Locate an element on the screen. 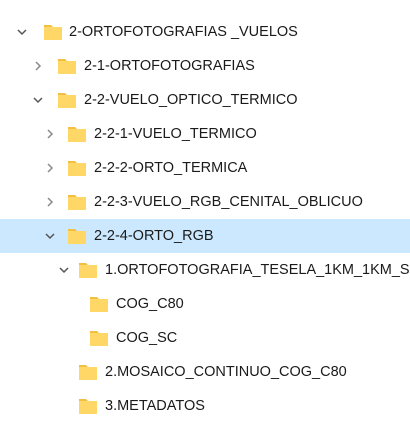 The width and height of the screenshot is (410, 423). tree-item-2-2-2-orto-termica: 2-2-2-ORTO_TERMICA is located at coordinates (205, 168).